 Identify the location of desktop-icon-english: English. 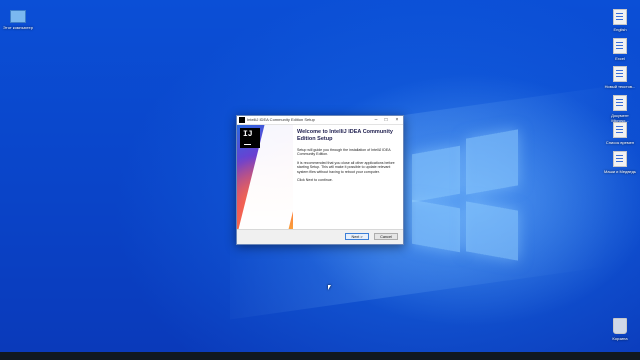
(620, 20).